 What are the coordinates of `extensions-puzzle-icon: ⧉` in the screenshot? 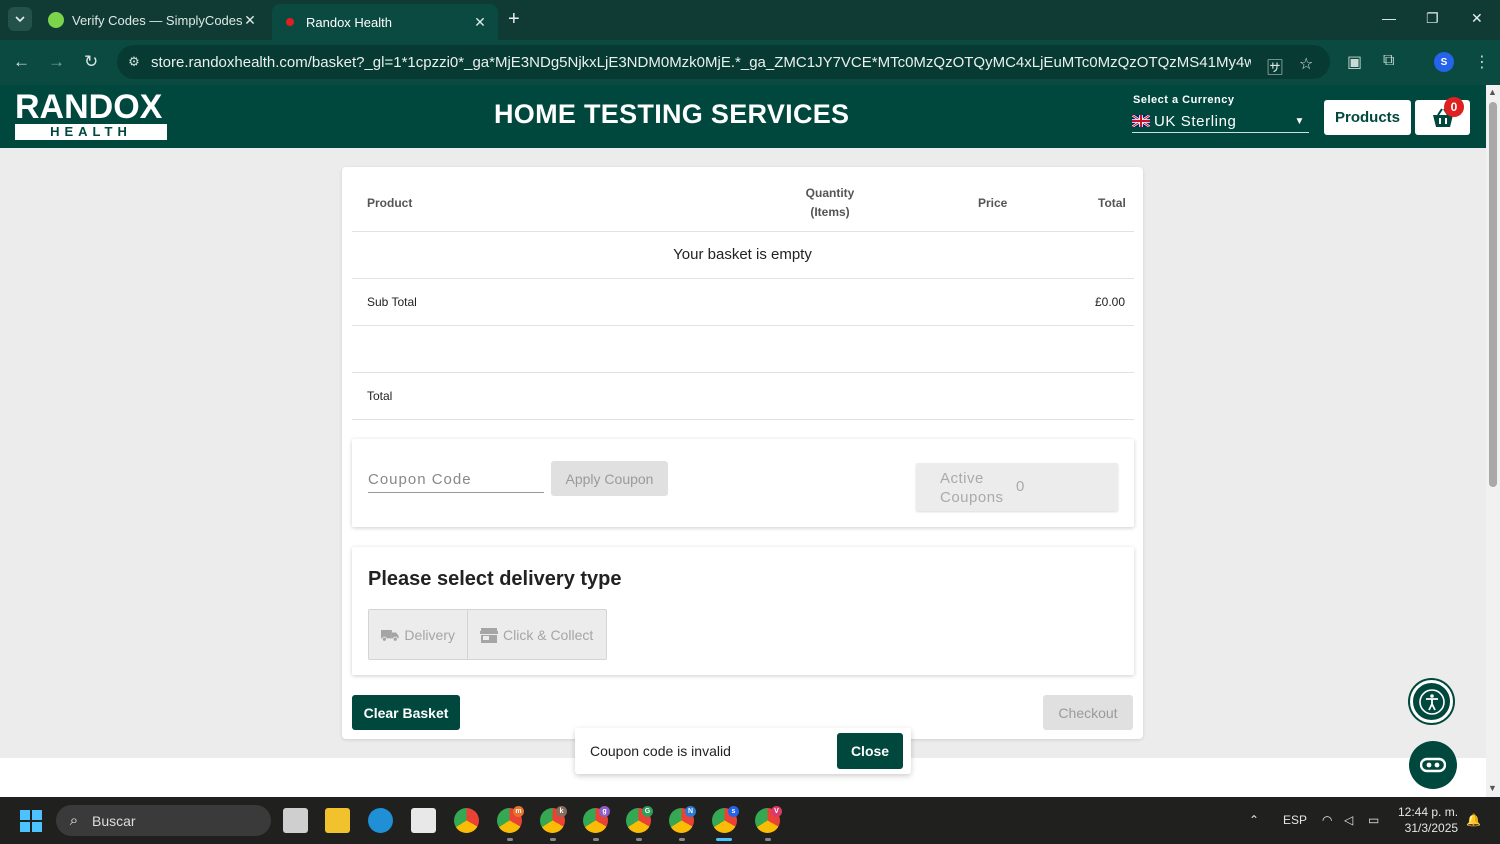 It's located at (1388, 61).